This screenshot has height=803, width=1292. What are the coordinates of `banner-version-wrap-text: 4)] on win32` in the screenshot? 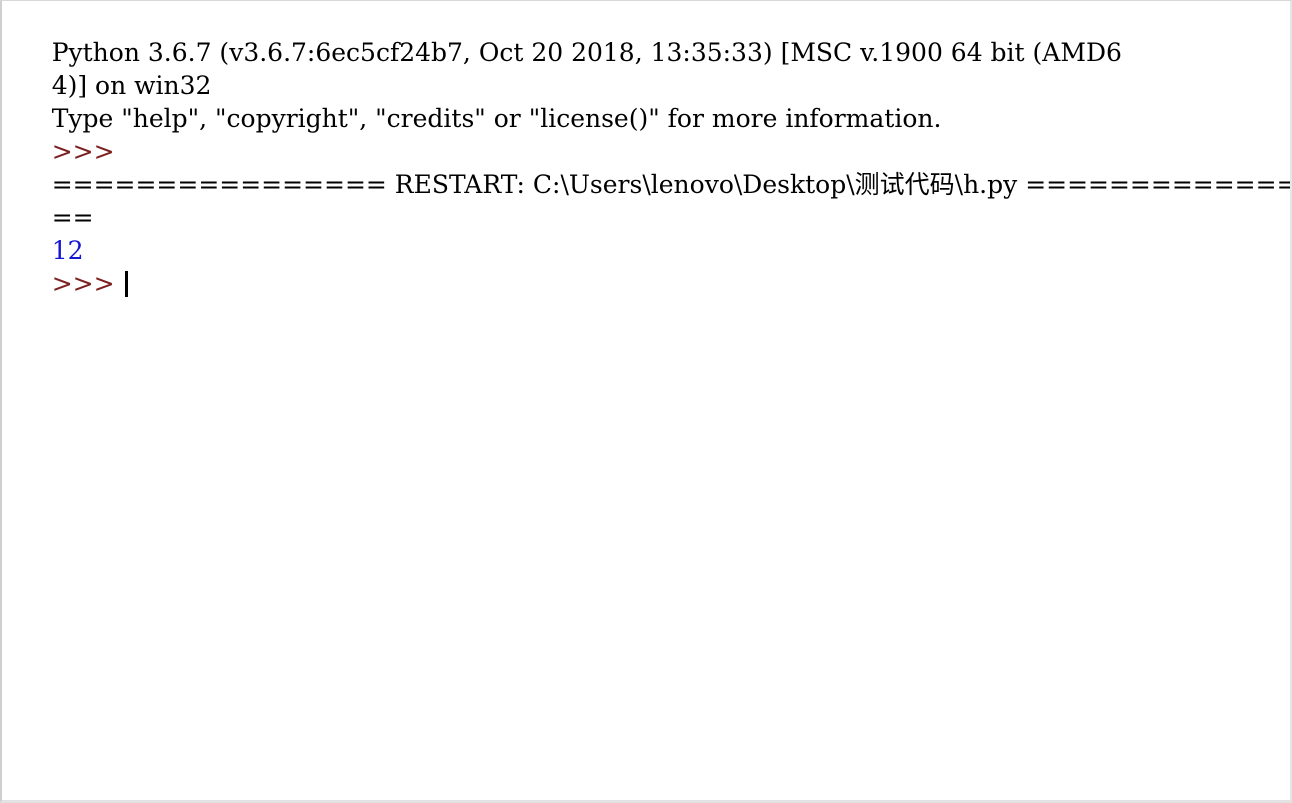 It's located at (131, 85).